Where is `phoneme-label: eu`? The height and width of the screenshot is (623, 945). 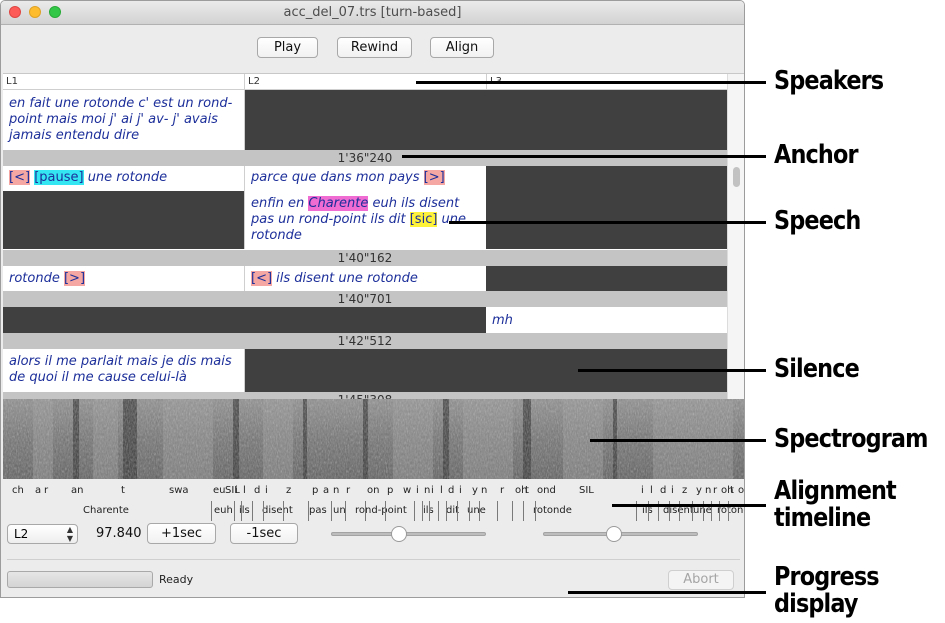
phoneme-label: eu is located at coordinates (219, 490).